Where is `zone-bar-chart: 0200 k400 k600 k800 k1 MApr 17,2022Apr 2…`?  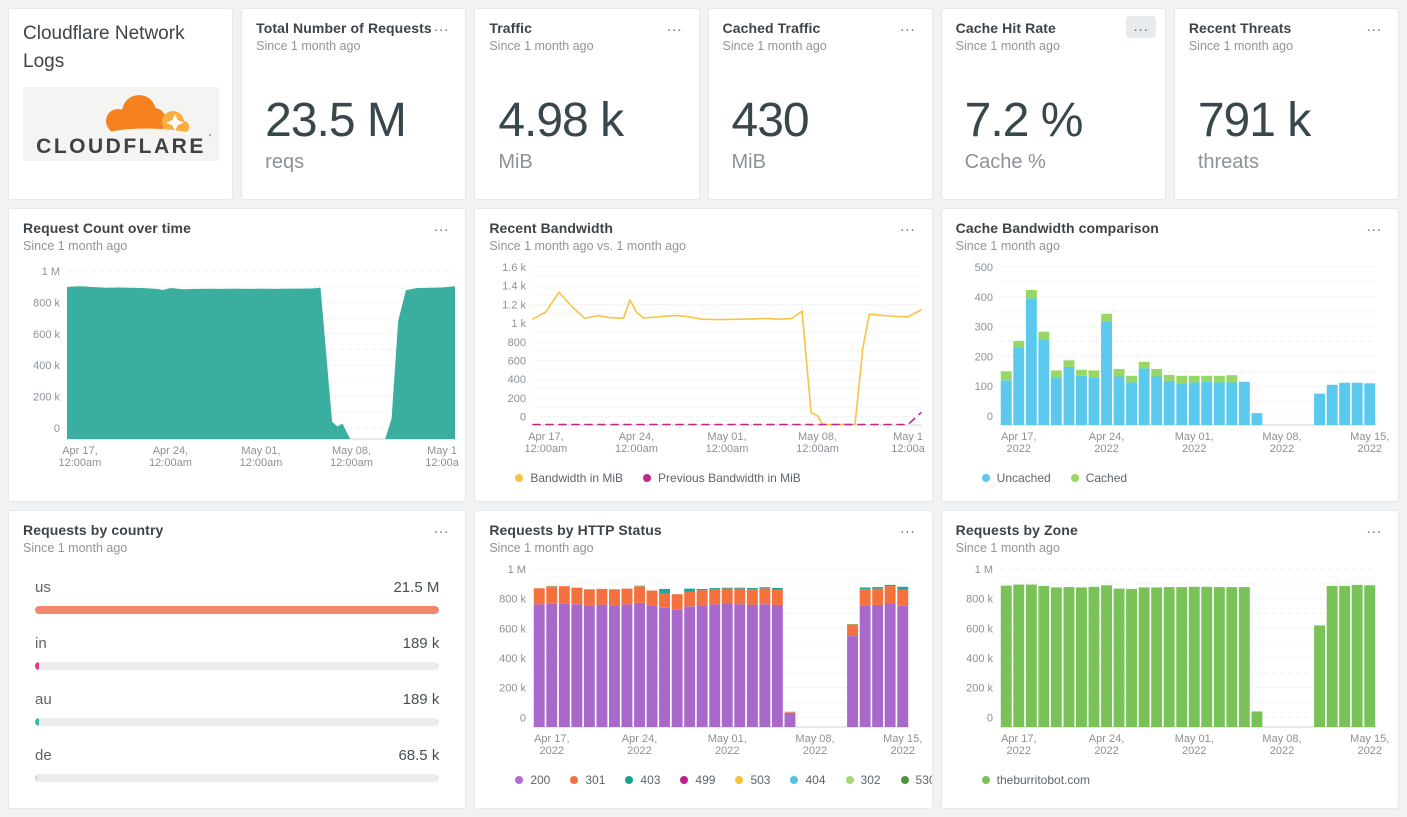 zone-bar-chart: 0200 k400 k600 k800 k1 MApr 17,2022Apr 2… is located at coordinates (1176, 665).